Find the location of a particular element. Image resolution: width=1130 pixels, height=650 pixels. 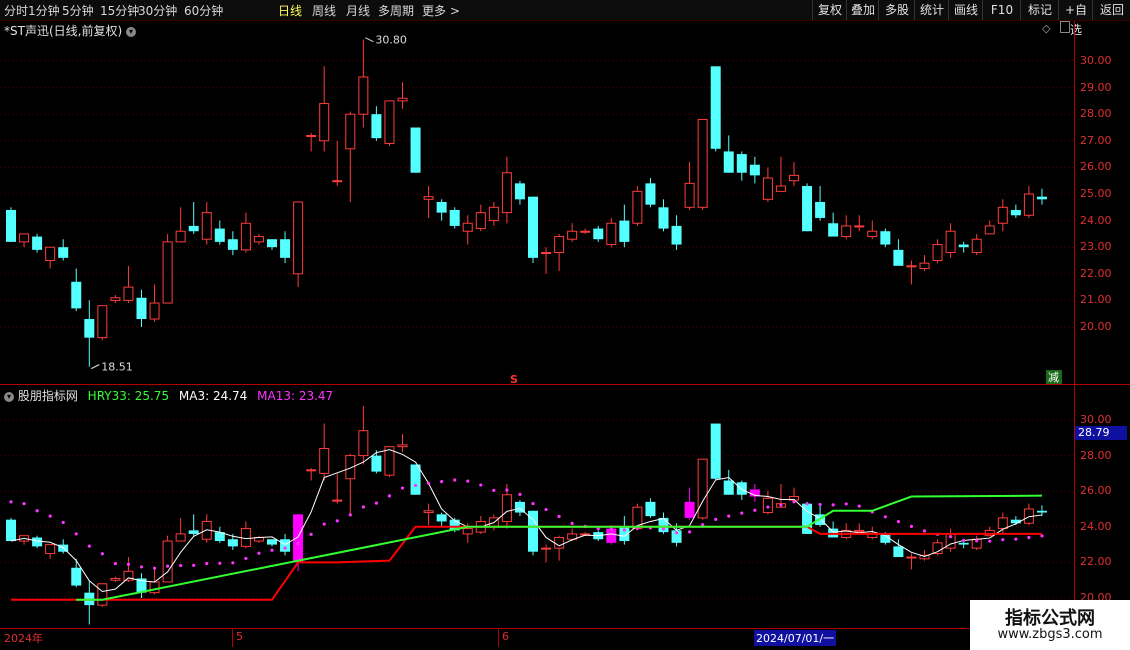

period-tab: 15分钟 is located at coordinates (119, 10).